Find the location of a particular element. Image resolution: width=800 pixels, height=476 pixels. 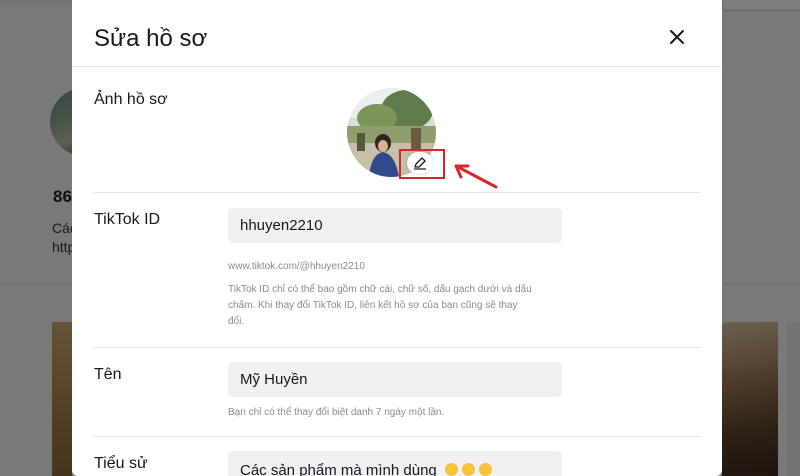

close-button is located at coordinates (677, 37).